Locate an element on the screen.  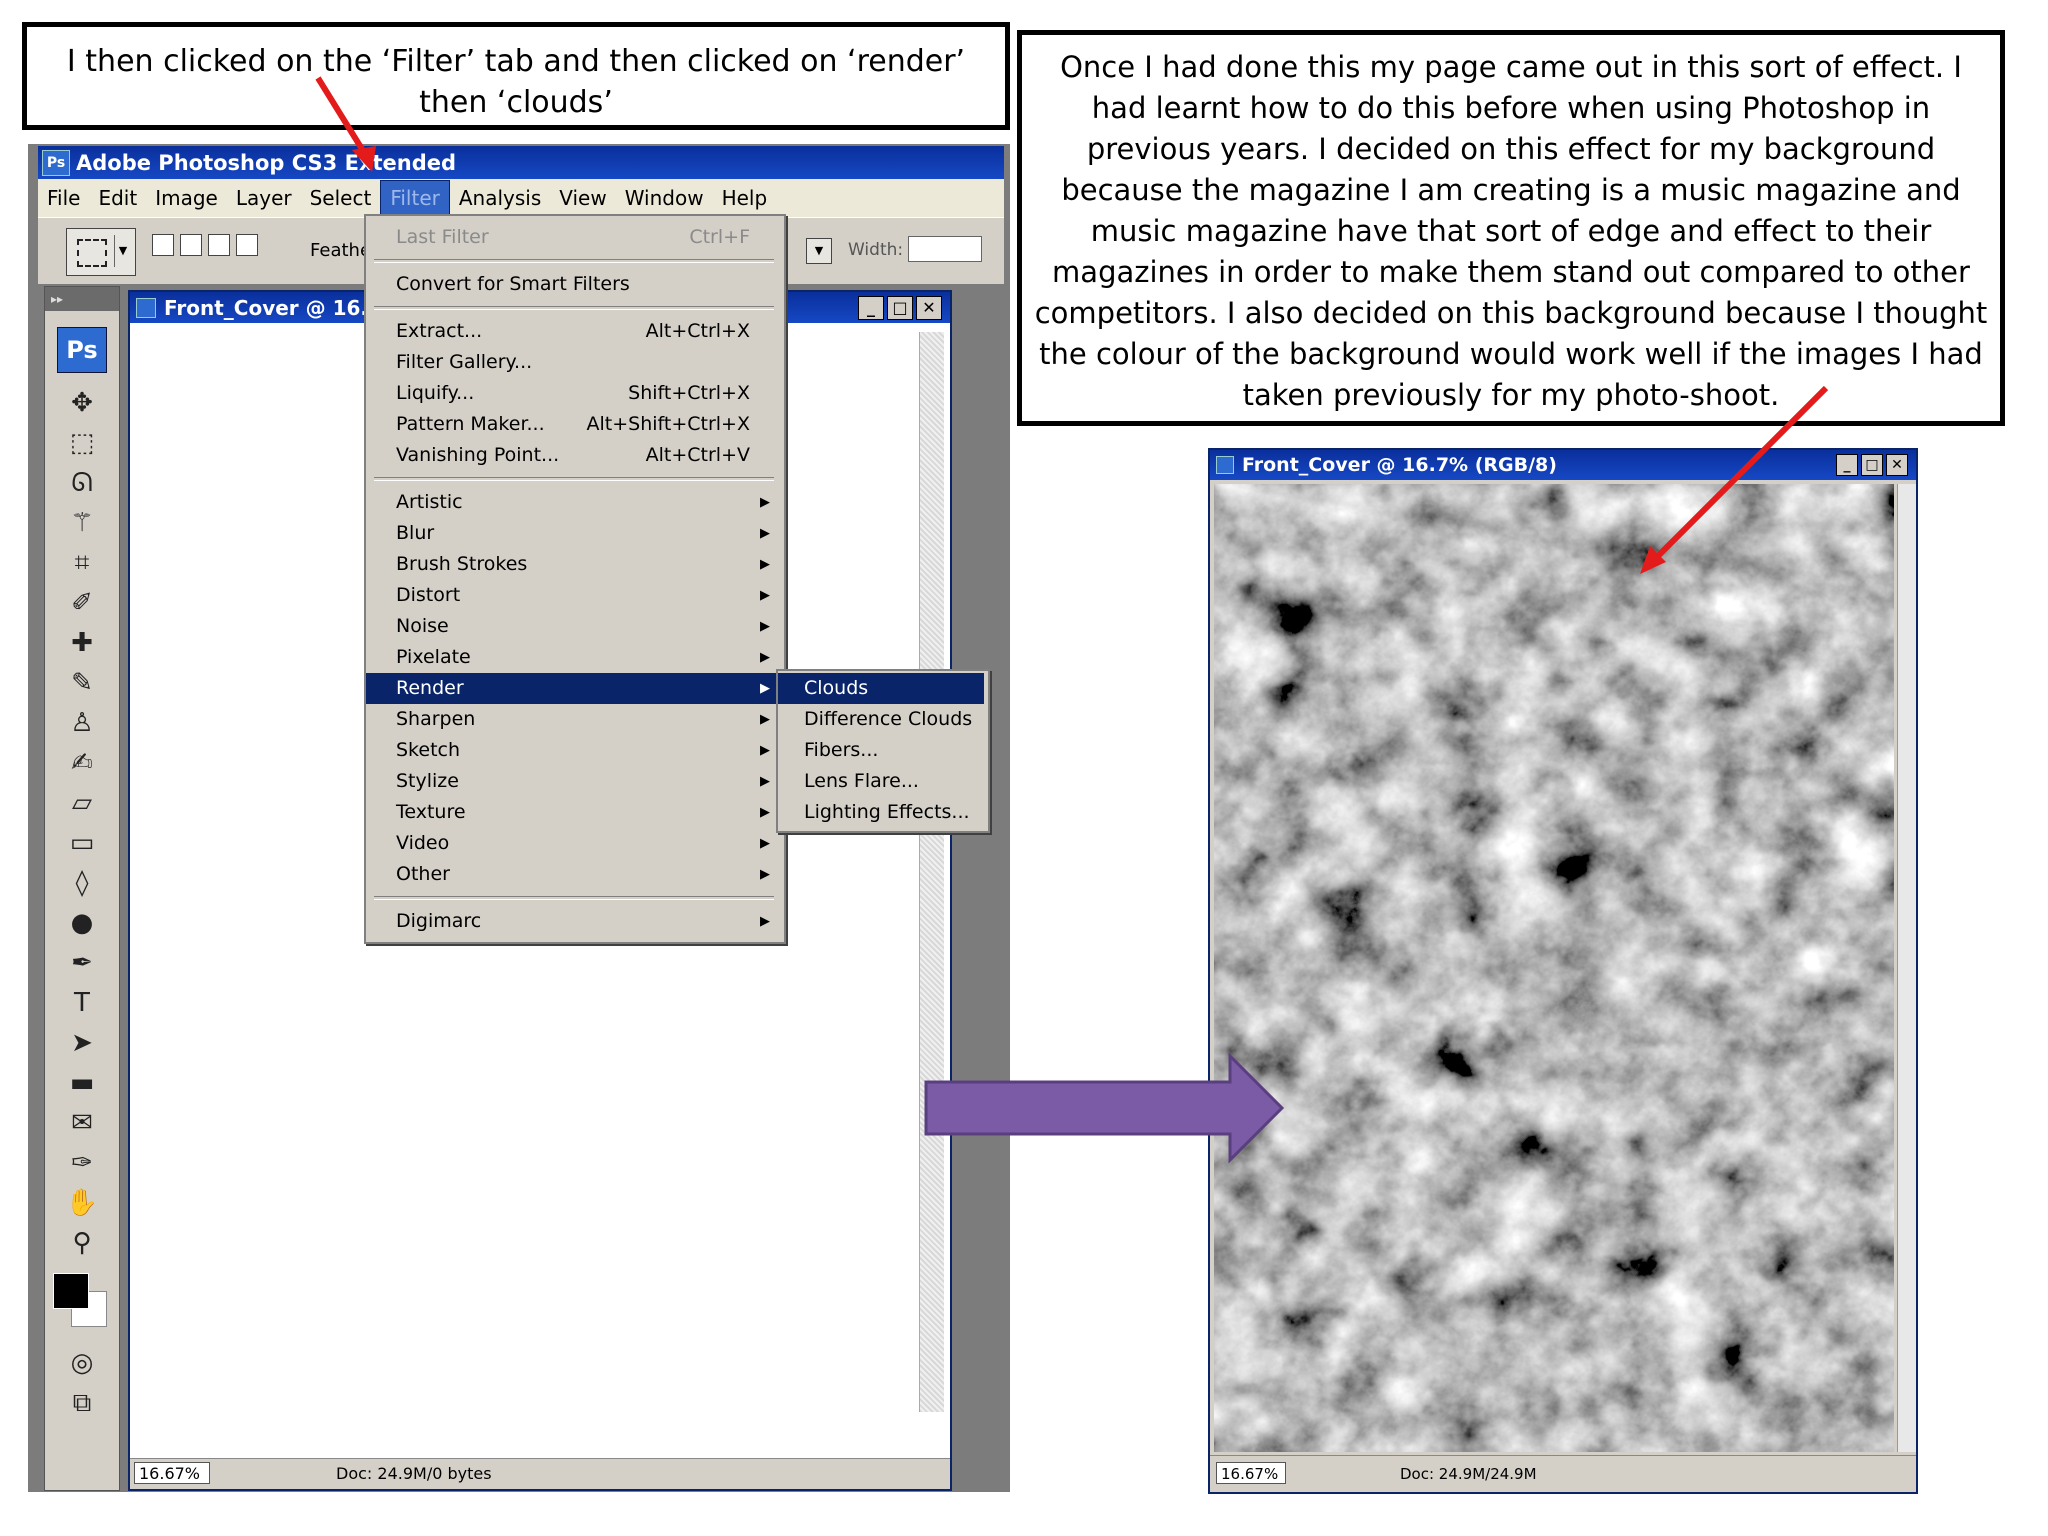
crop-tool-icon: ⌗ is located at coordinates (82, 563).